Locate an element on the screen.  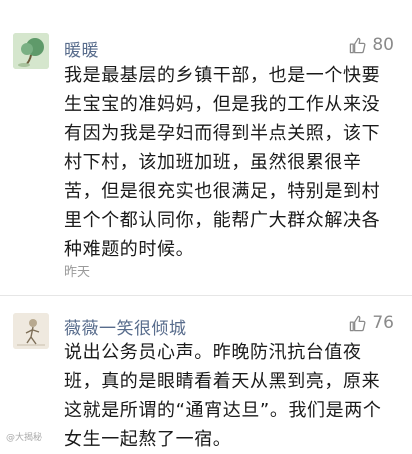
comment-text-line: 种难题的时候。 is located at coordinates (129, 249).